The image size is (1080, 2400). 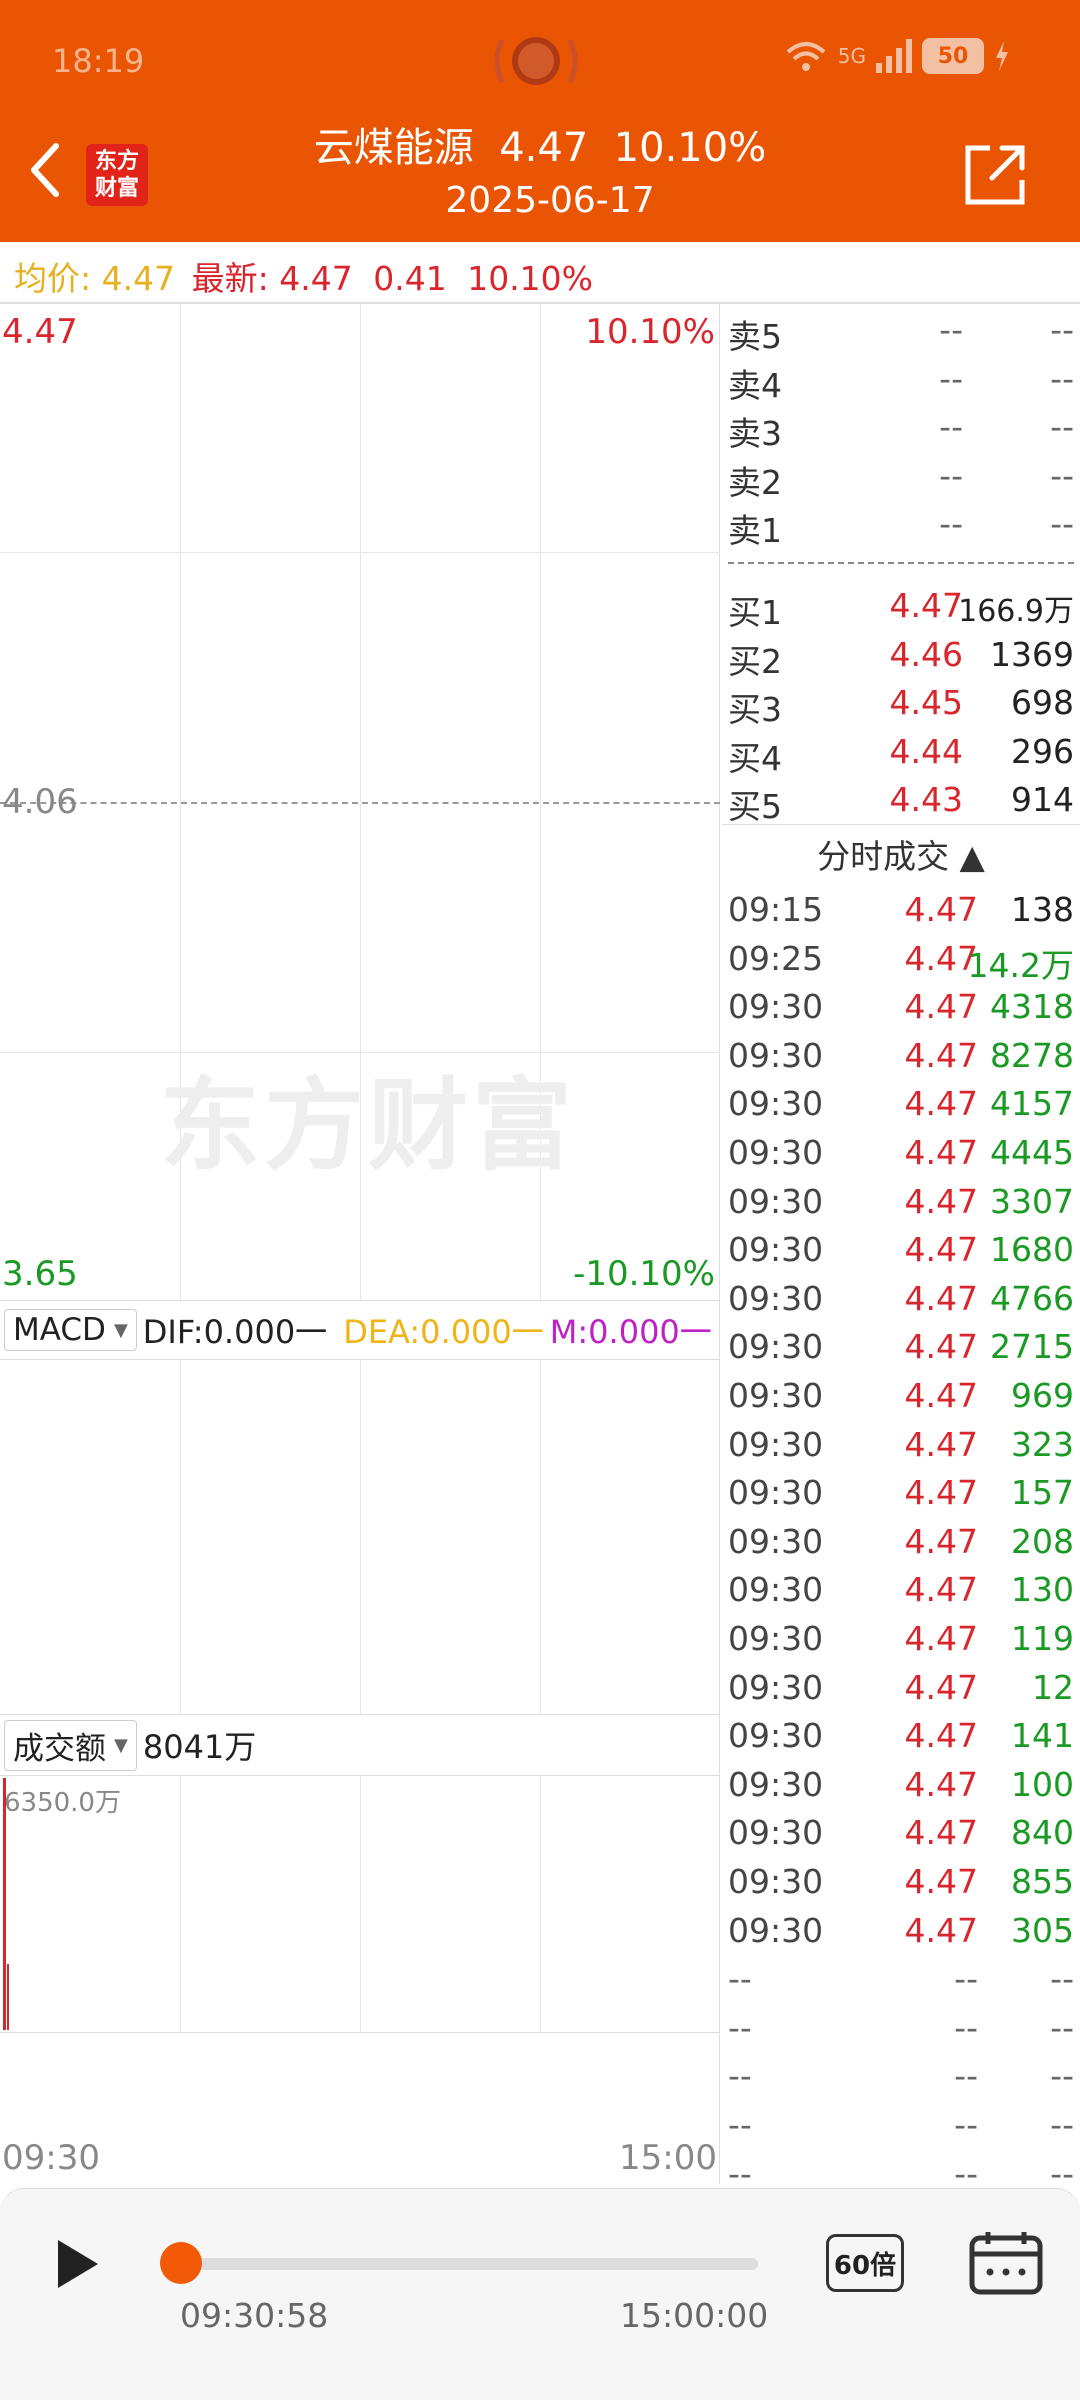 I want to click on speed-button: 60倍, so click(x=865, y=2263).